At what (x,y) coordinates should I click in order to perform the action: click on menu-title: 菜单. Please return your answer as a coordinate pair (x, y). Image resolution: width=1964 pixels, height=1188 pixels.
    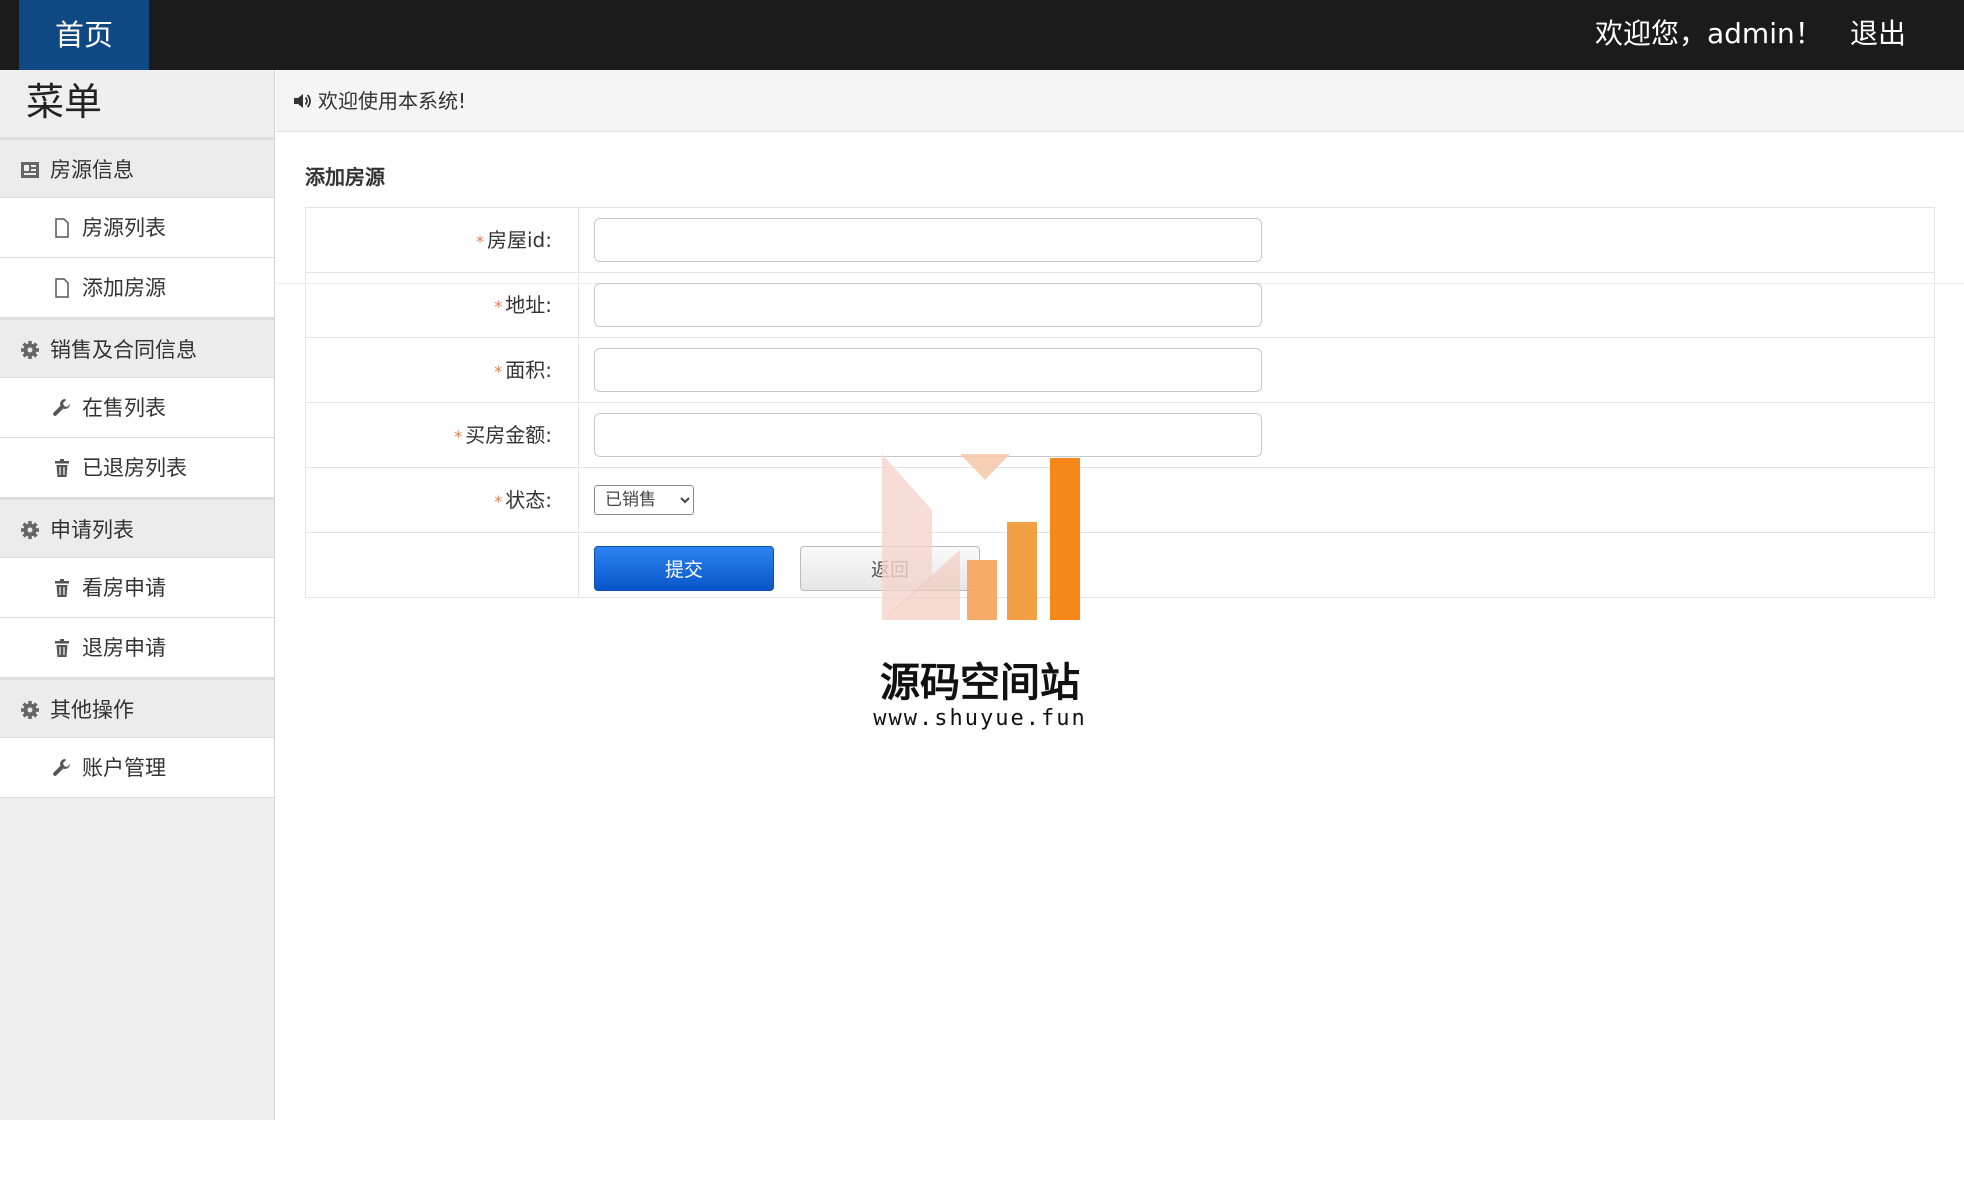
    Looking at the image, I should click on (137, 104).